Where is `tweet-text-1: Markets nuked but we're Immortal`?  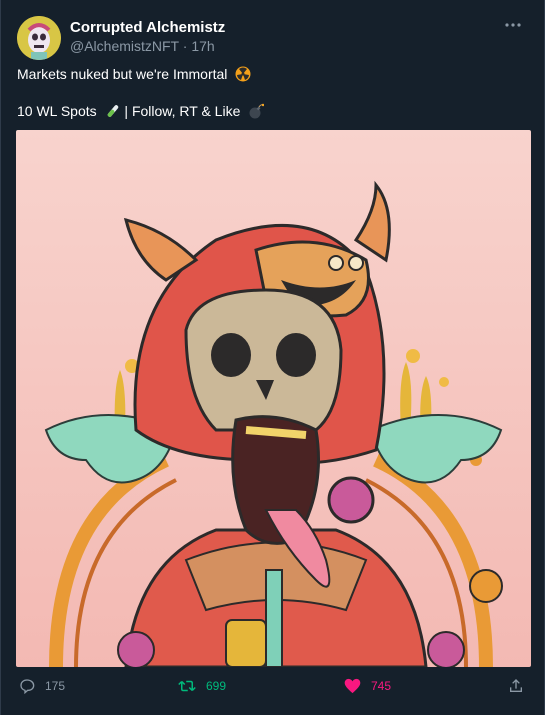 tweet-text-1: Markets nuked but we're Immortal is located at coordinates (122, 74).